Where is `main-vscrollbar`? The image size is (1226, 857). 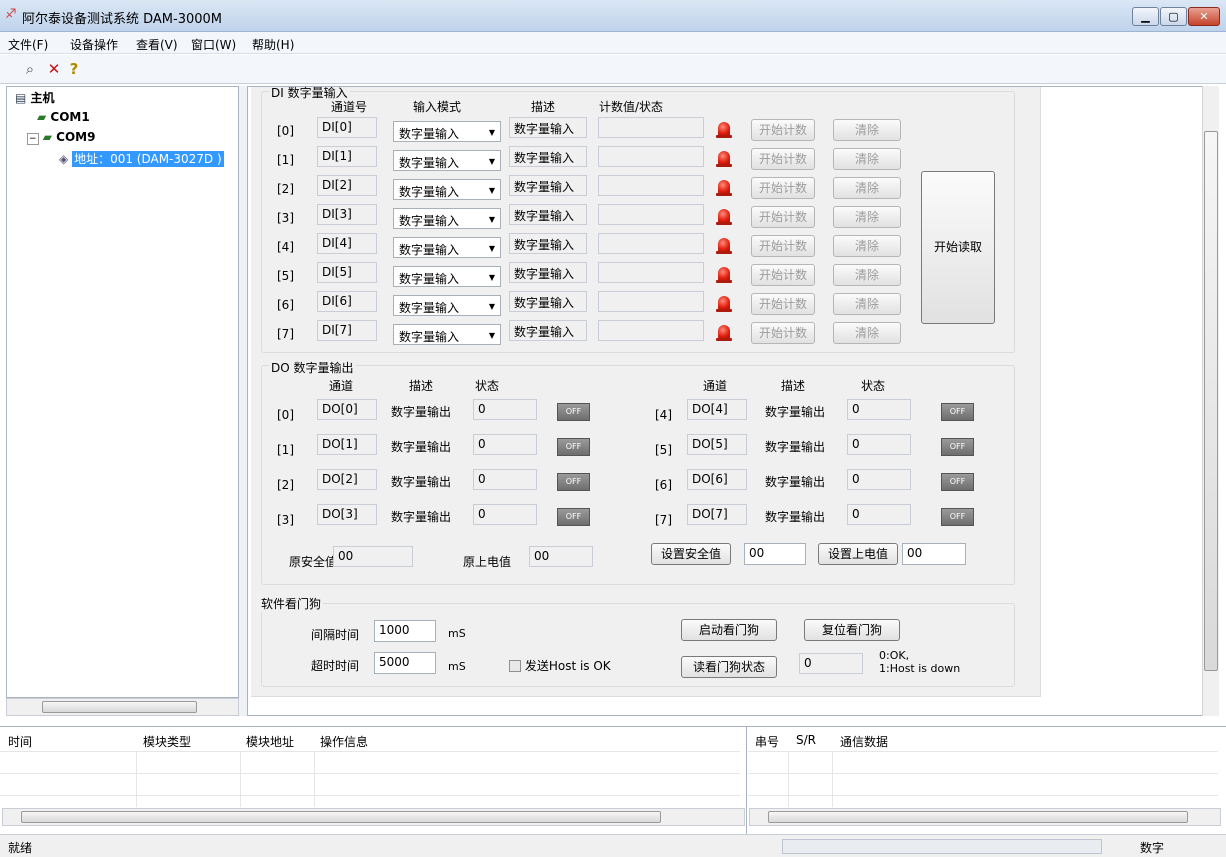
main-vscrollbar is located at coordinates (1210, 401).